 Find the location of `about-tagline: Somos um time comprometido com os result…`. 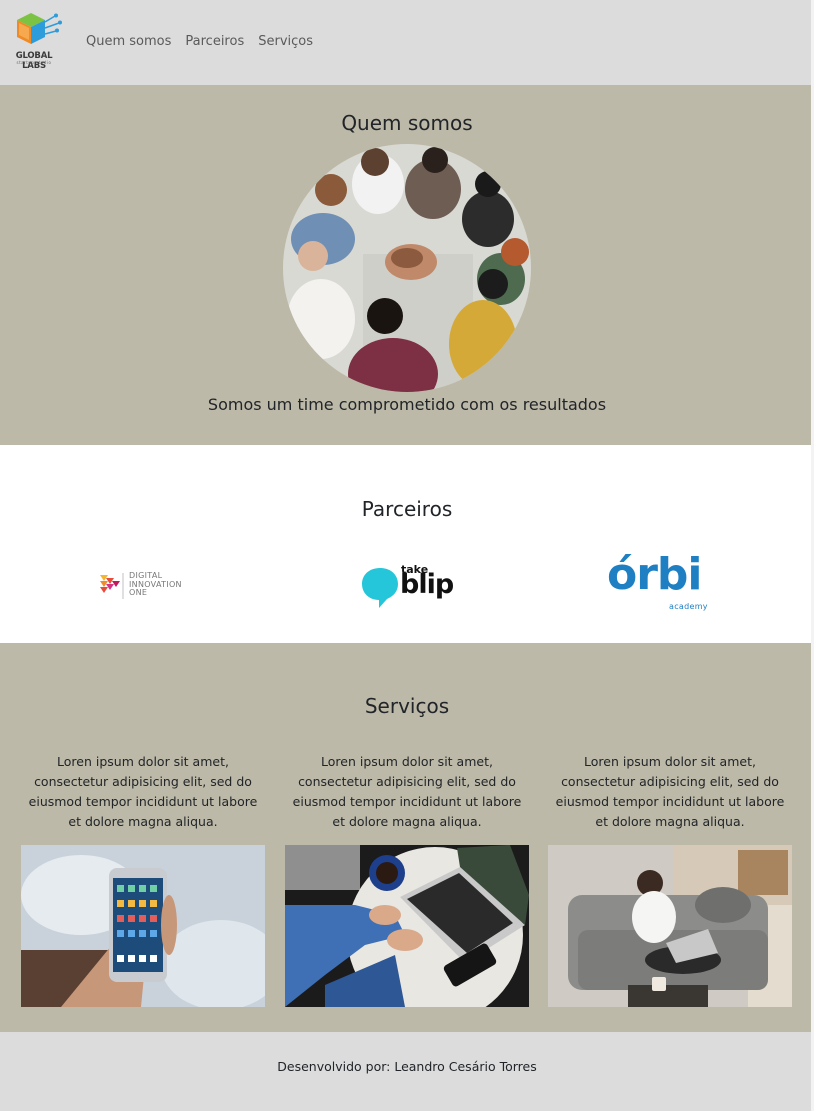

about-tagline: Somos um time comprometido com os result… is located at coordinates (407, 404).